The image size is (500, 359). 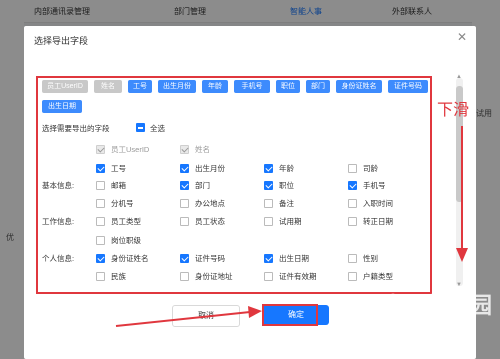 What do you see at coordinates (210, 168) in the screenshot?
I see `field-option-label: 出生月份` at bounding box center [210, 168].